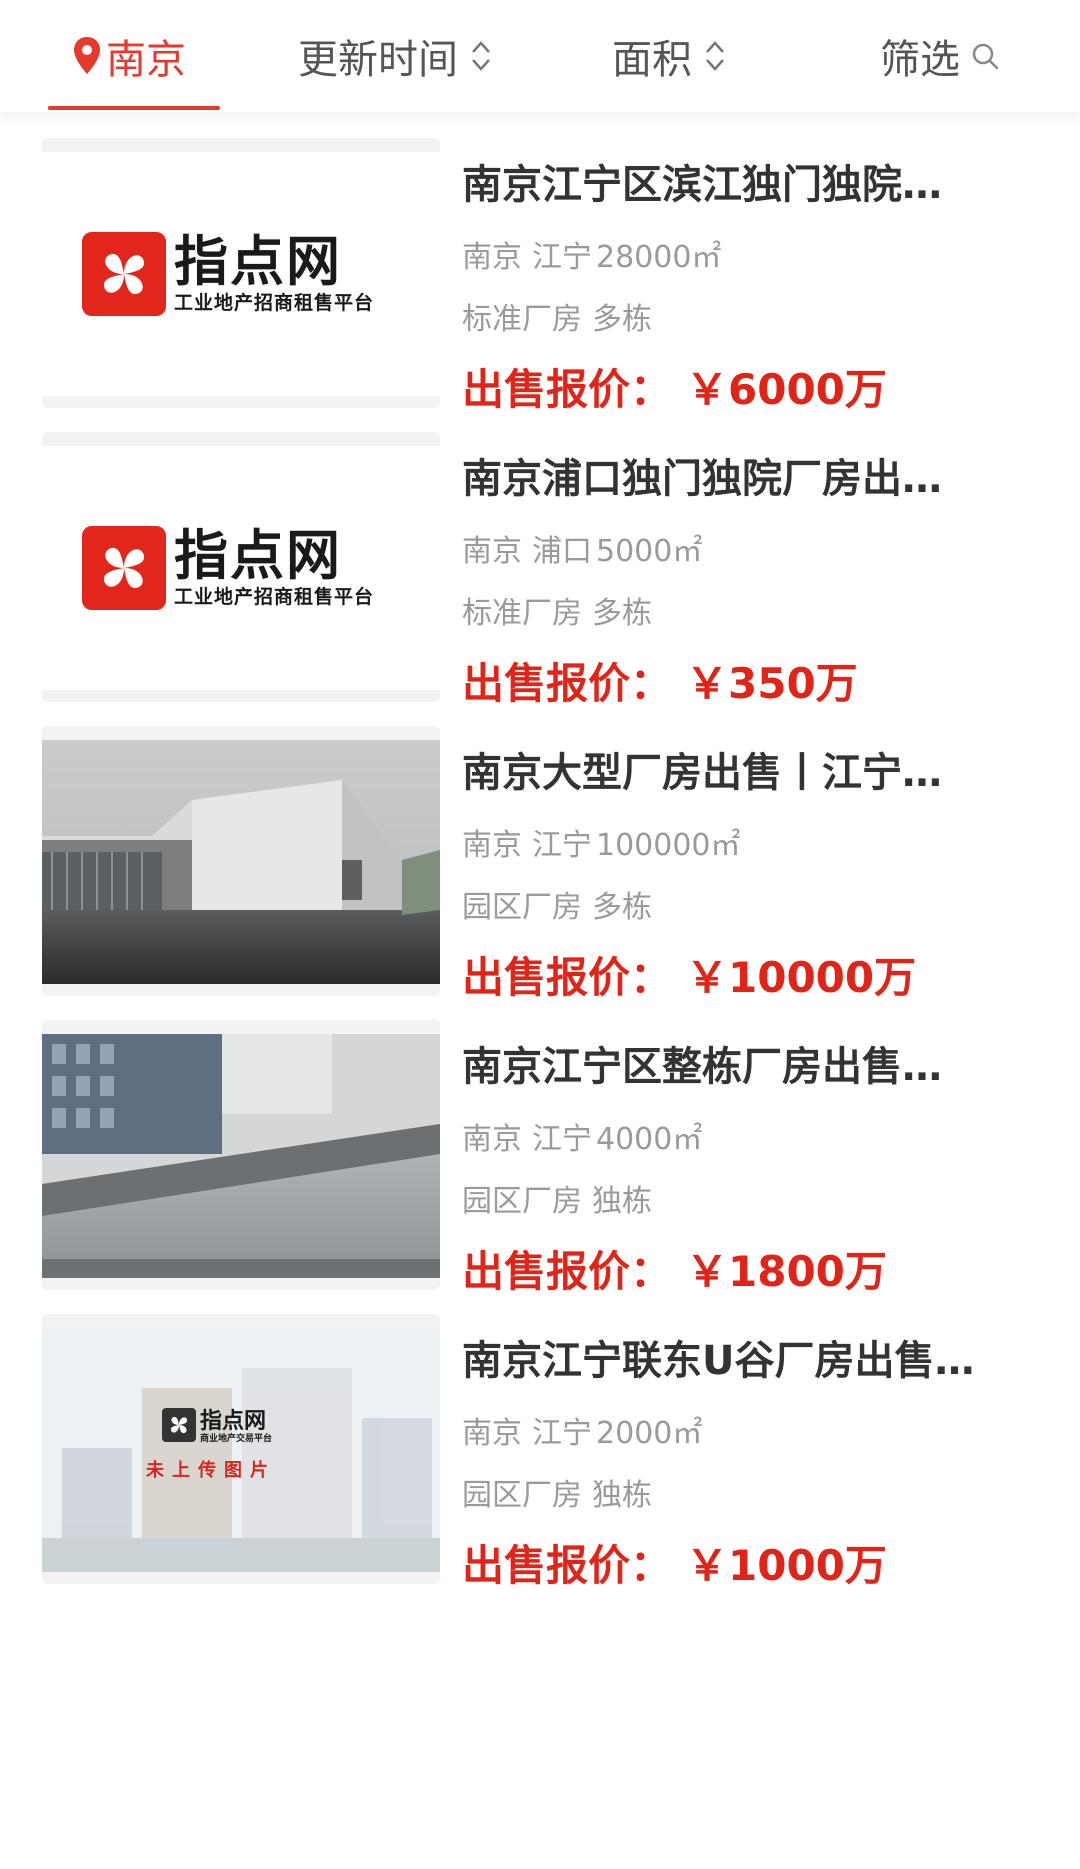 Image resolution: width=1080 pixels, height=1869 pixels. Describe the element at coordinates (659, 257) in the screenshot. I see `listing-area: 28000㎡` at that location.